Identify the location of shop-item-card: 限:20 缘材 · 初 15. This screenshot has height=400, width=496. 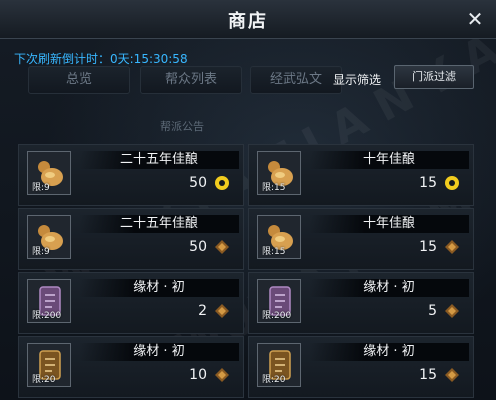
(361, 367).